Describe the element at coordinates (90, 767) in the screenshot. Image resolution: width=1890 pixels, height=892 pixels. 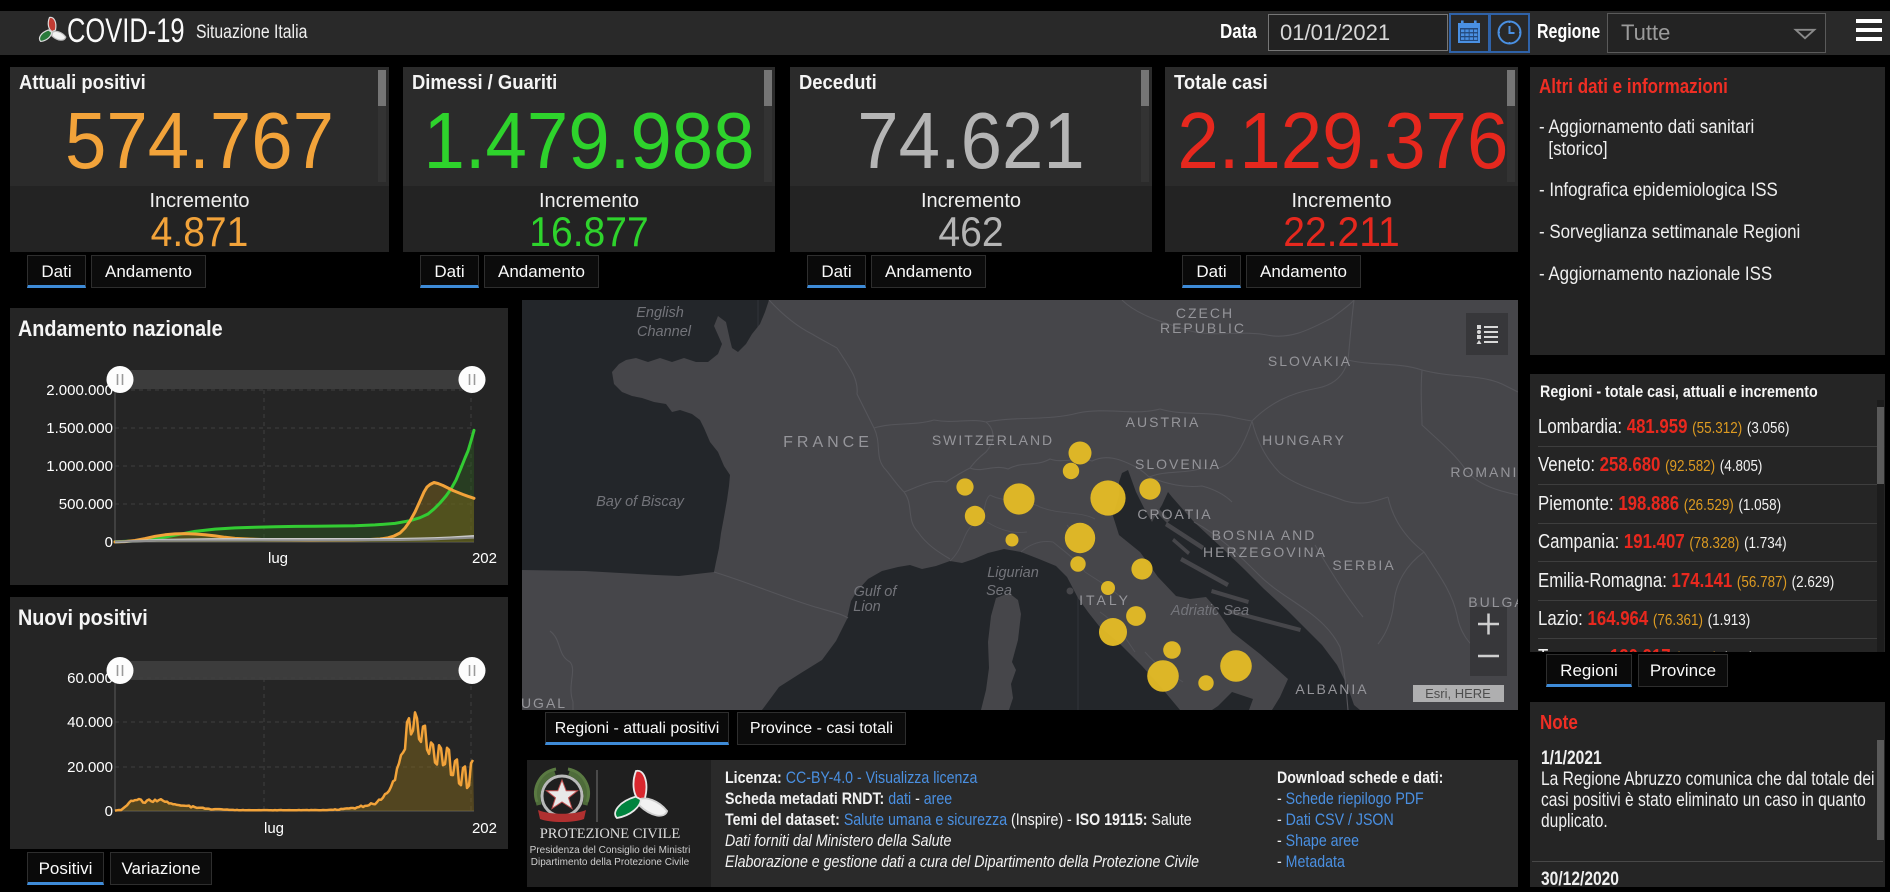
I see `svg-text: 20.000` at that location.